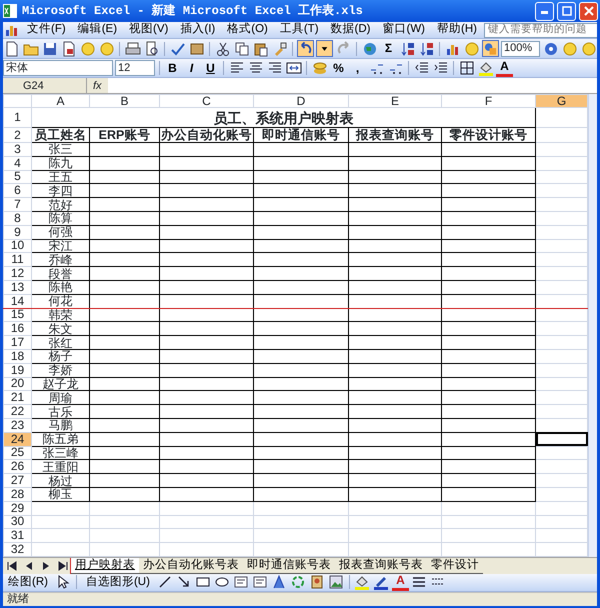 This screenshot has height=608, width=600. What do you see at coordinates (338, 68) in the screenshot?
I see `percent-button: %` at bounding box center [338, 68].